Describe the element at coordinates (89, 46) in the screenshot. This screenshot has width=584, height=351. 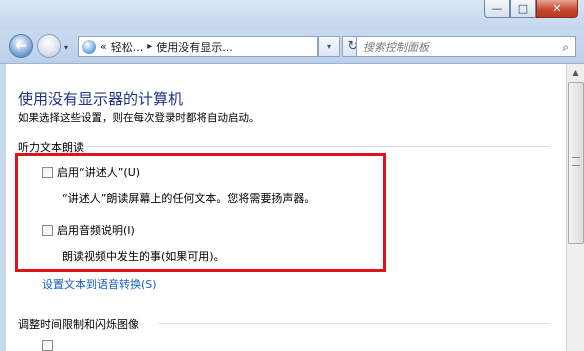
I see `control-panel-icon` at that location.